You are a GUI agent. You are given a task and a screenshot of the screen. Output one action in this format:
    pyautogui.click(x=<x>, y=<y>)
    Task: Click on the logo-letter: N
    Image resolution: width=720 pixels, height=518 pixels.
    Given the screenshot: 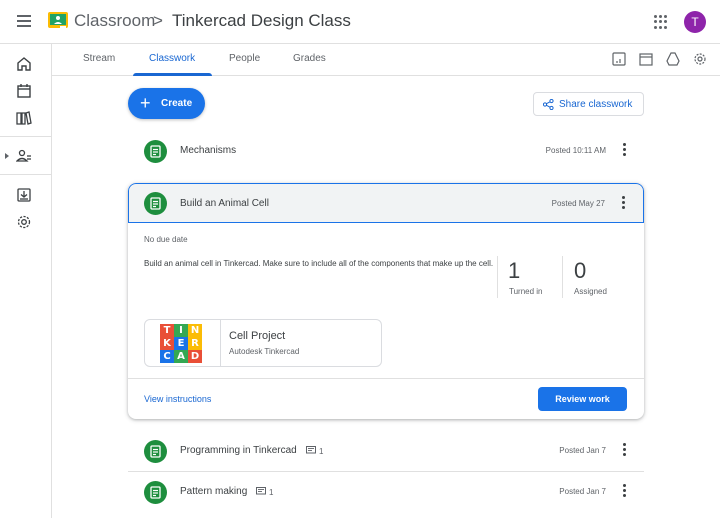 What is the action you would take?
    pyautogui.click(x=195, y=330)
    